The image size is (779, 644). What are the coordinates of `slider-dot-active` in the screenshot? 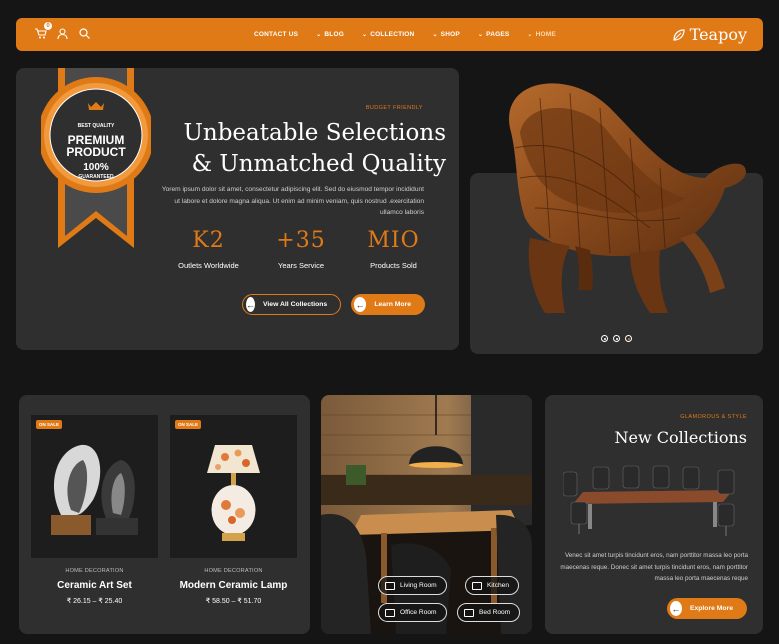 It's located at (628, 338).